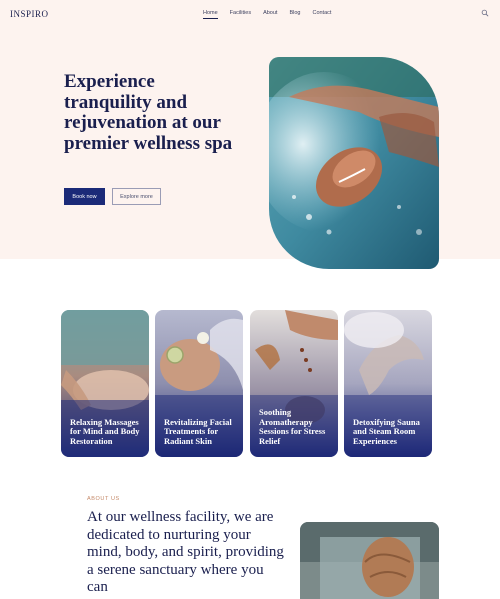 The image size is (500, 599). I want to click on nav-contact: Contact, so click(321, 14).